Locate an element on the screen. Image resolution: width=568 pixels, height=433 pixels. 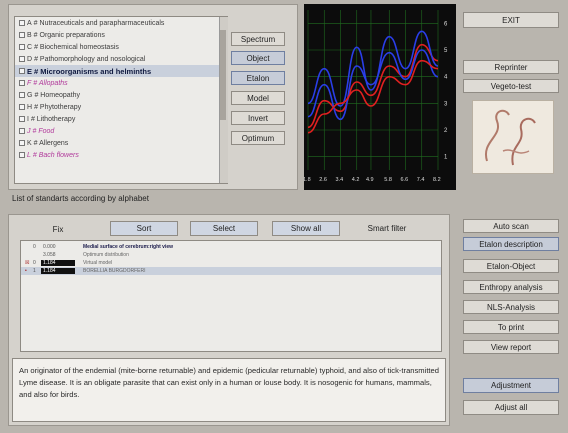
row-label: Medial surface of cerebrum:right view is located at coordinates (128, 247).